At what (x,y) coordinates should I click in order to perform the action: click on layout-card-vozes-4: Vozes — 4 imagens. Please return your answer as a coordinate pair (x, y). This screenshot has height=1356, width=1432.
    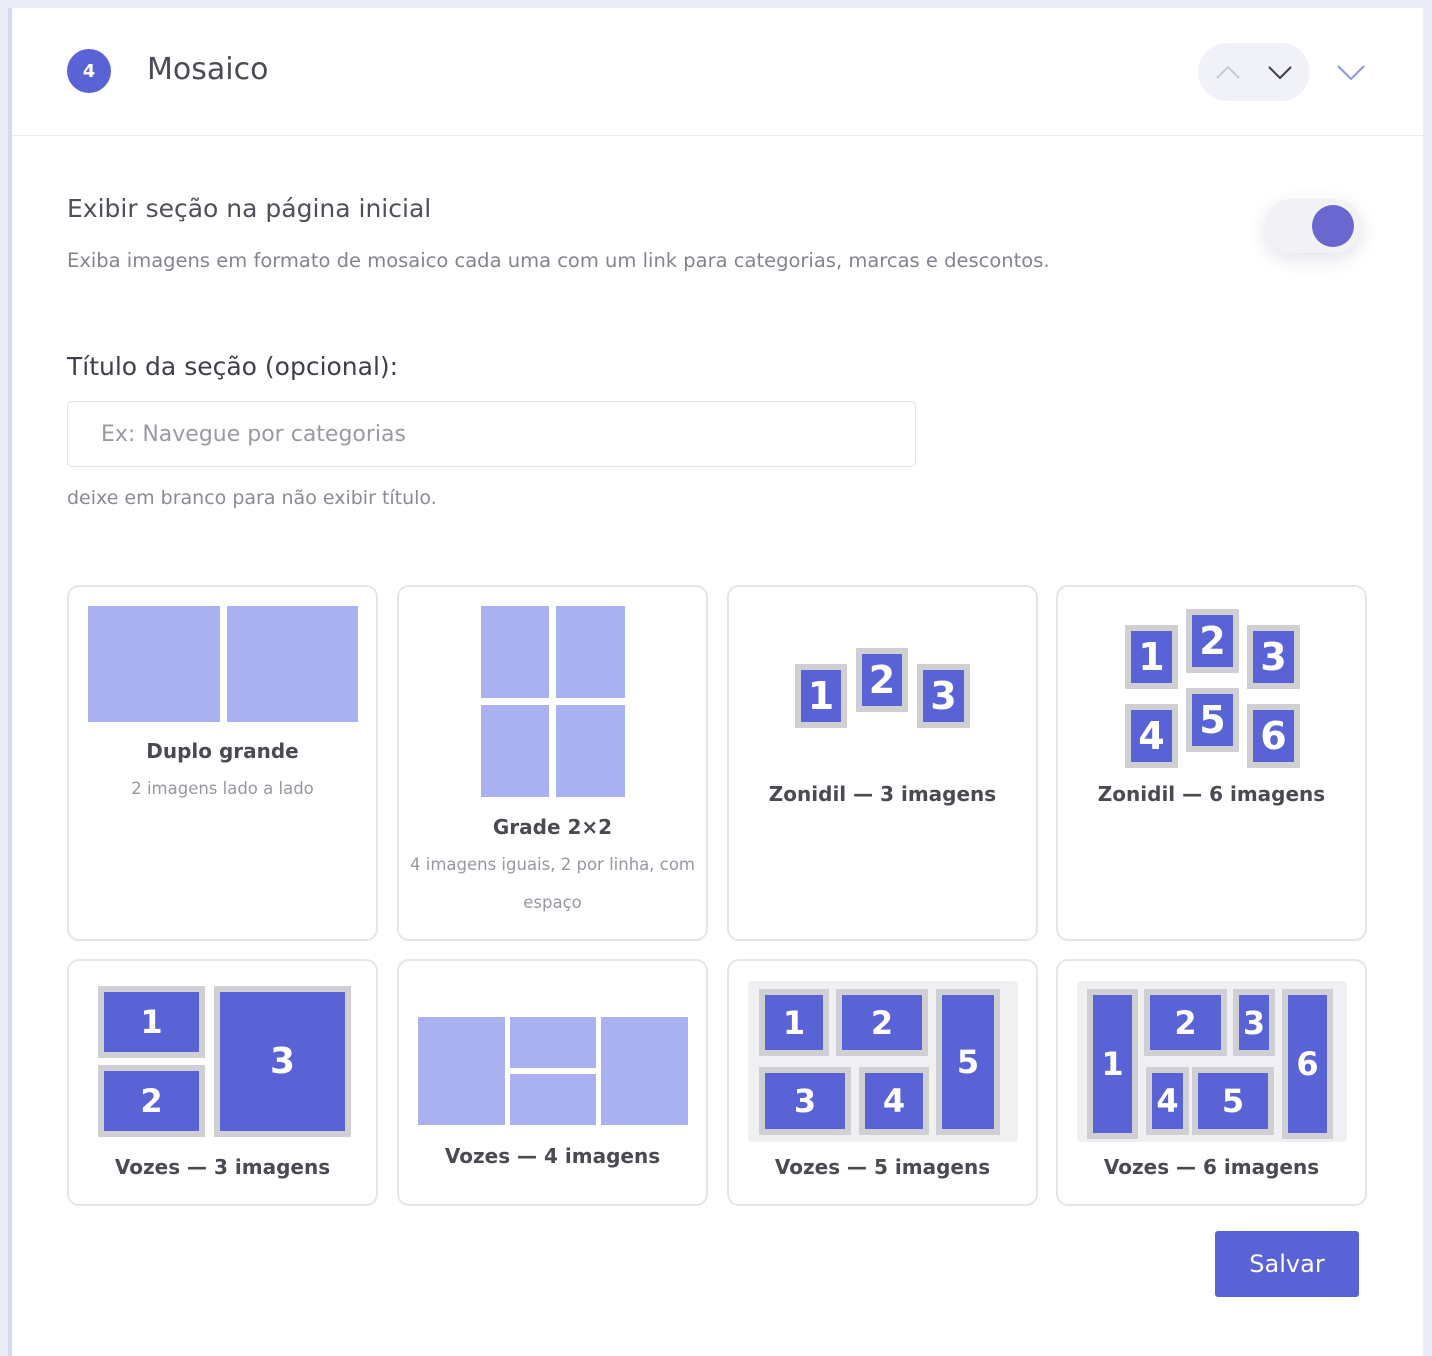
    Looking at the image, I should click on (552, 1082).